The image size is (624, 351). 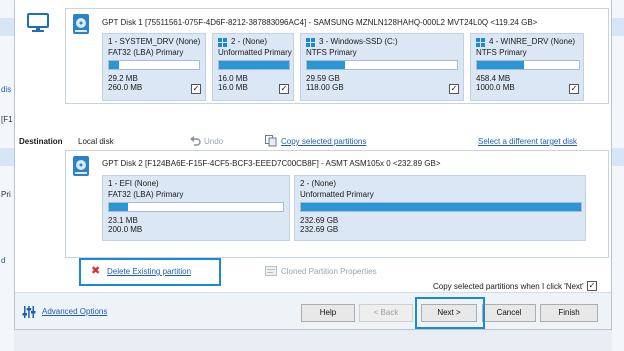 What do you see at coordinates (233, 78) in the screenshot?
I see `used-size: 16.0 MB` at bounding box center [233, 78].